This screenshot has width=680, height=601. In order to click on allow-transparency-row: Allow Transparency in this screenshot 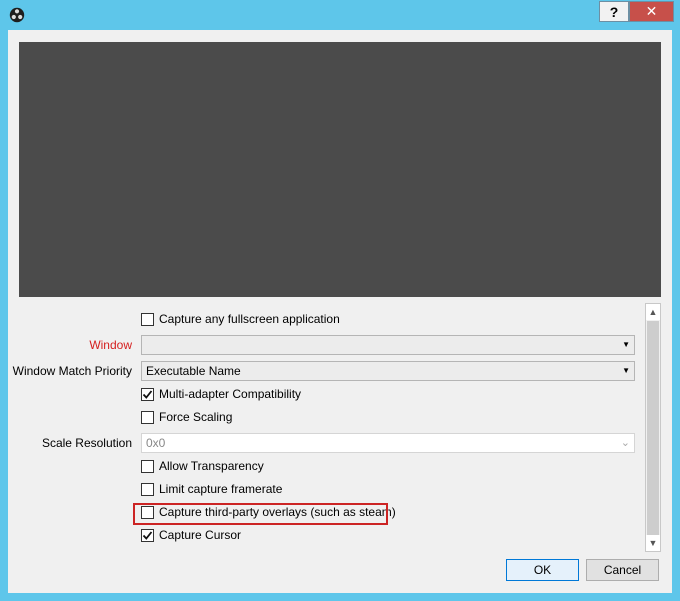, I will do `click(325, 467)`.